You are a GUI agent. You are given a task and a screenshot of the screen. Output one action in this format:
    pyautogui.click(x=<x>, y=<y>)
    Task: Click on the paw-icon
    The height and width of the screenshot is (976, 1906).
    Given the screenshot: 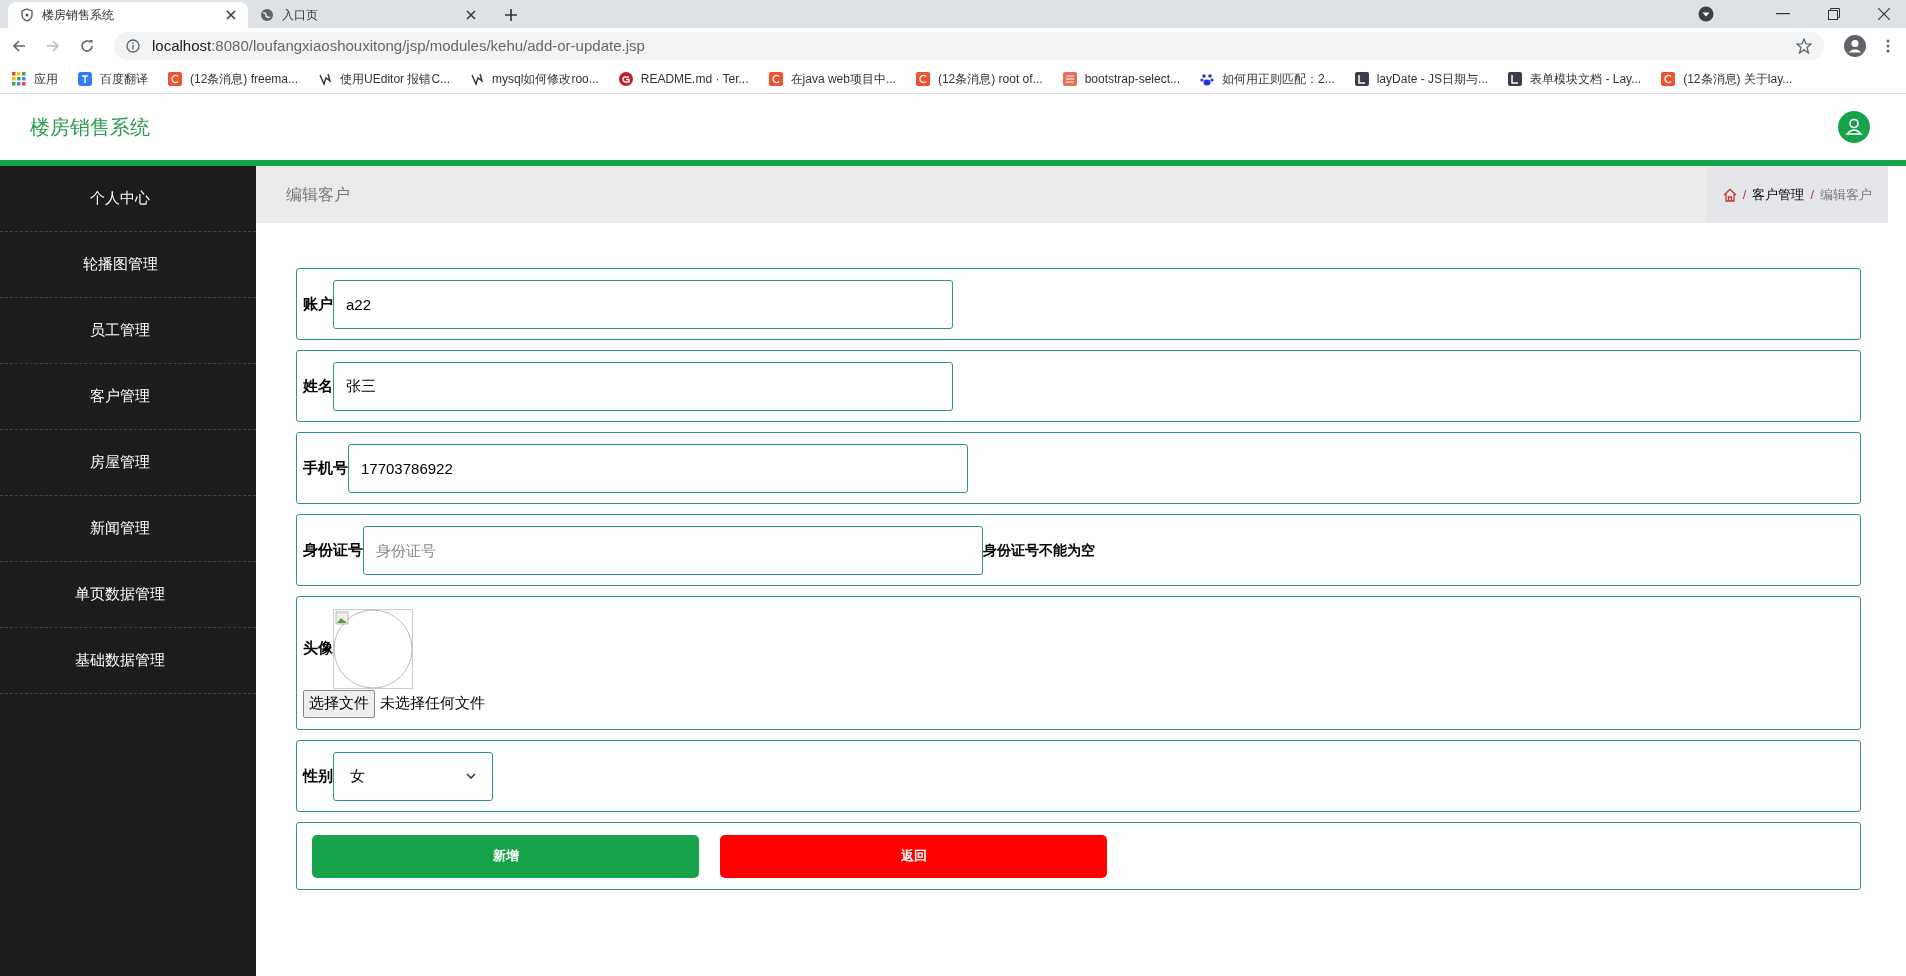 What is the action you would take?
    pyautogui.click(x=1207, y=78)
    